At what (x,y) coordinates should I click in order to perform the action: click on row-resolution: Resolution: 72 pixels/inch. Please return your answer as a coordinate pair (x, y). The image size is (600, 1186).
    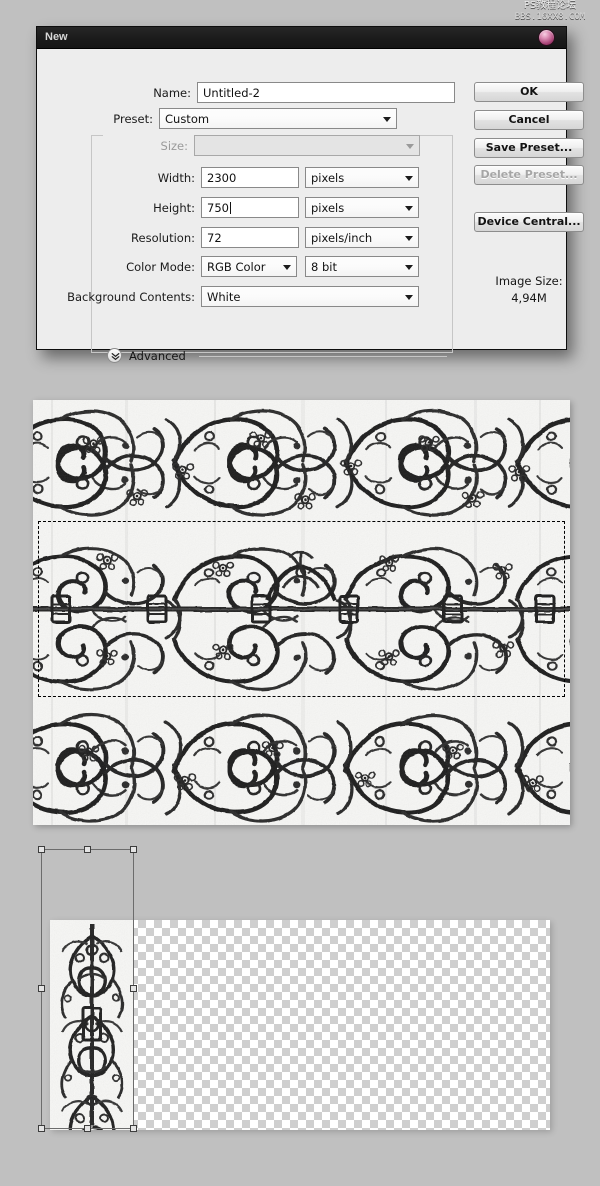
    Looking at the image, I should click on (275, 238).